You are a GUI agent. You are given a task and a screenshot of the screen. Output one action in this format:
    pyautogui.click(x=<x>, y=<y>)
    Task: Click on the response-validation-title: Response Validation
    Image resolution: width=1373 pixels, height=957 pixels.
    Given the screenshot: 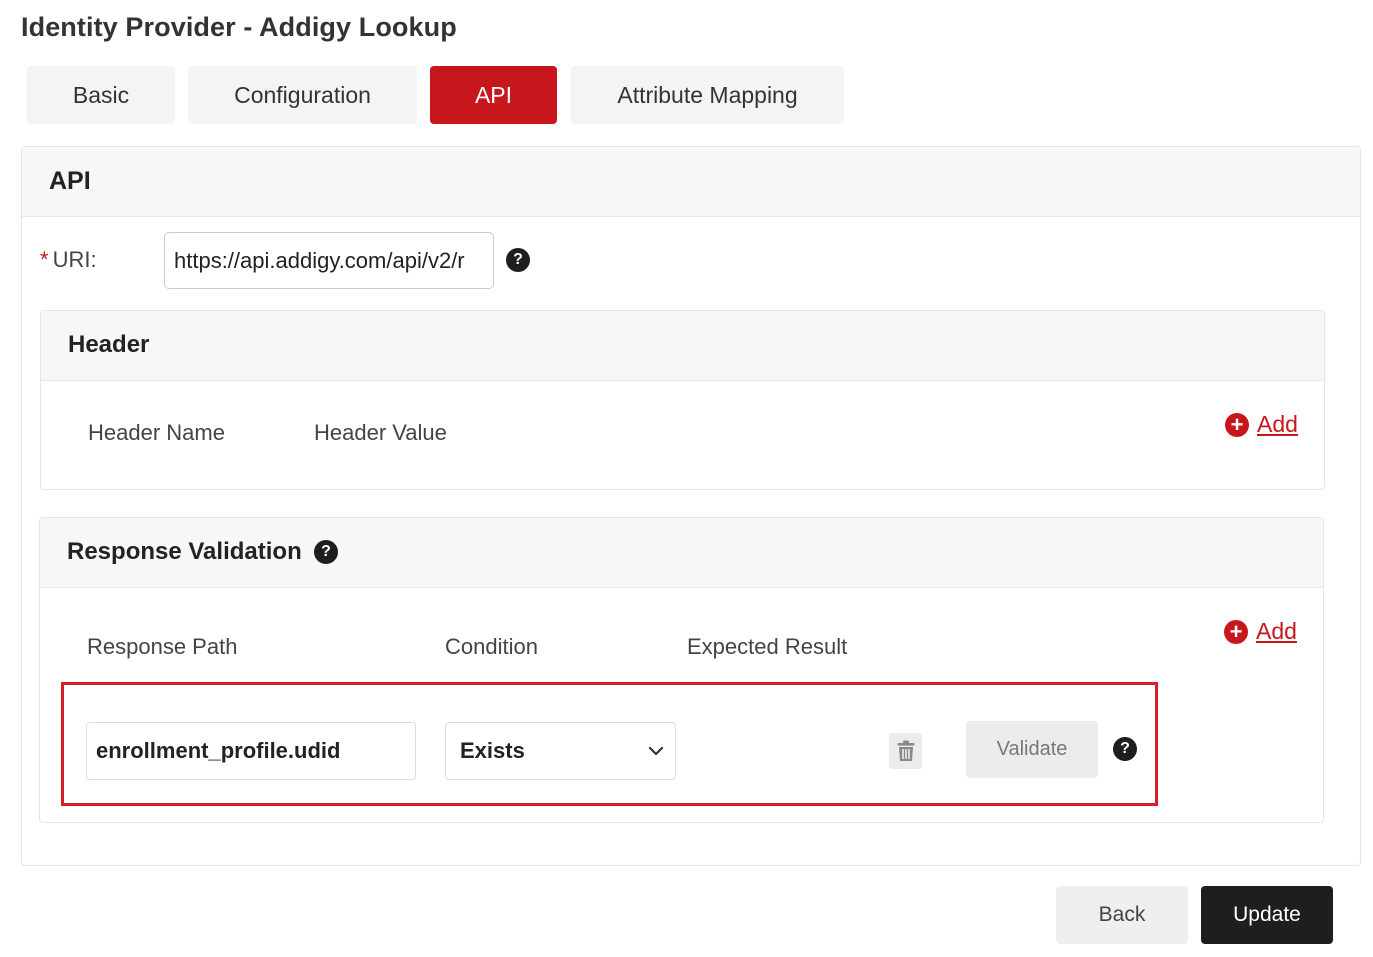 What is the action you would take?
    pyautogui.click(x=184, y=551)
    